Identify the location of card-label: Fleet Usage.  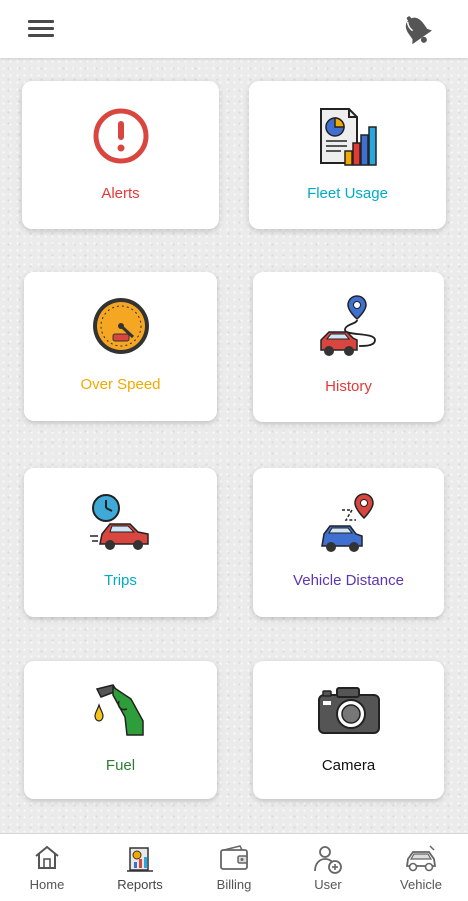
(347, 193).